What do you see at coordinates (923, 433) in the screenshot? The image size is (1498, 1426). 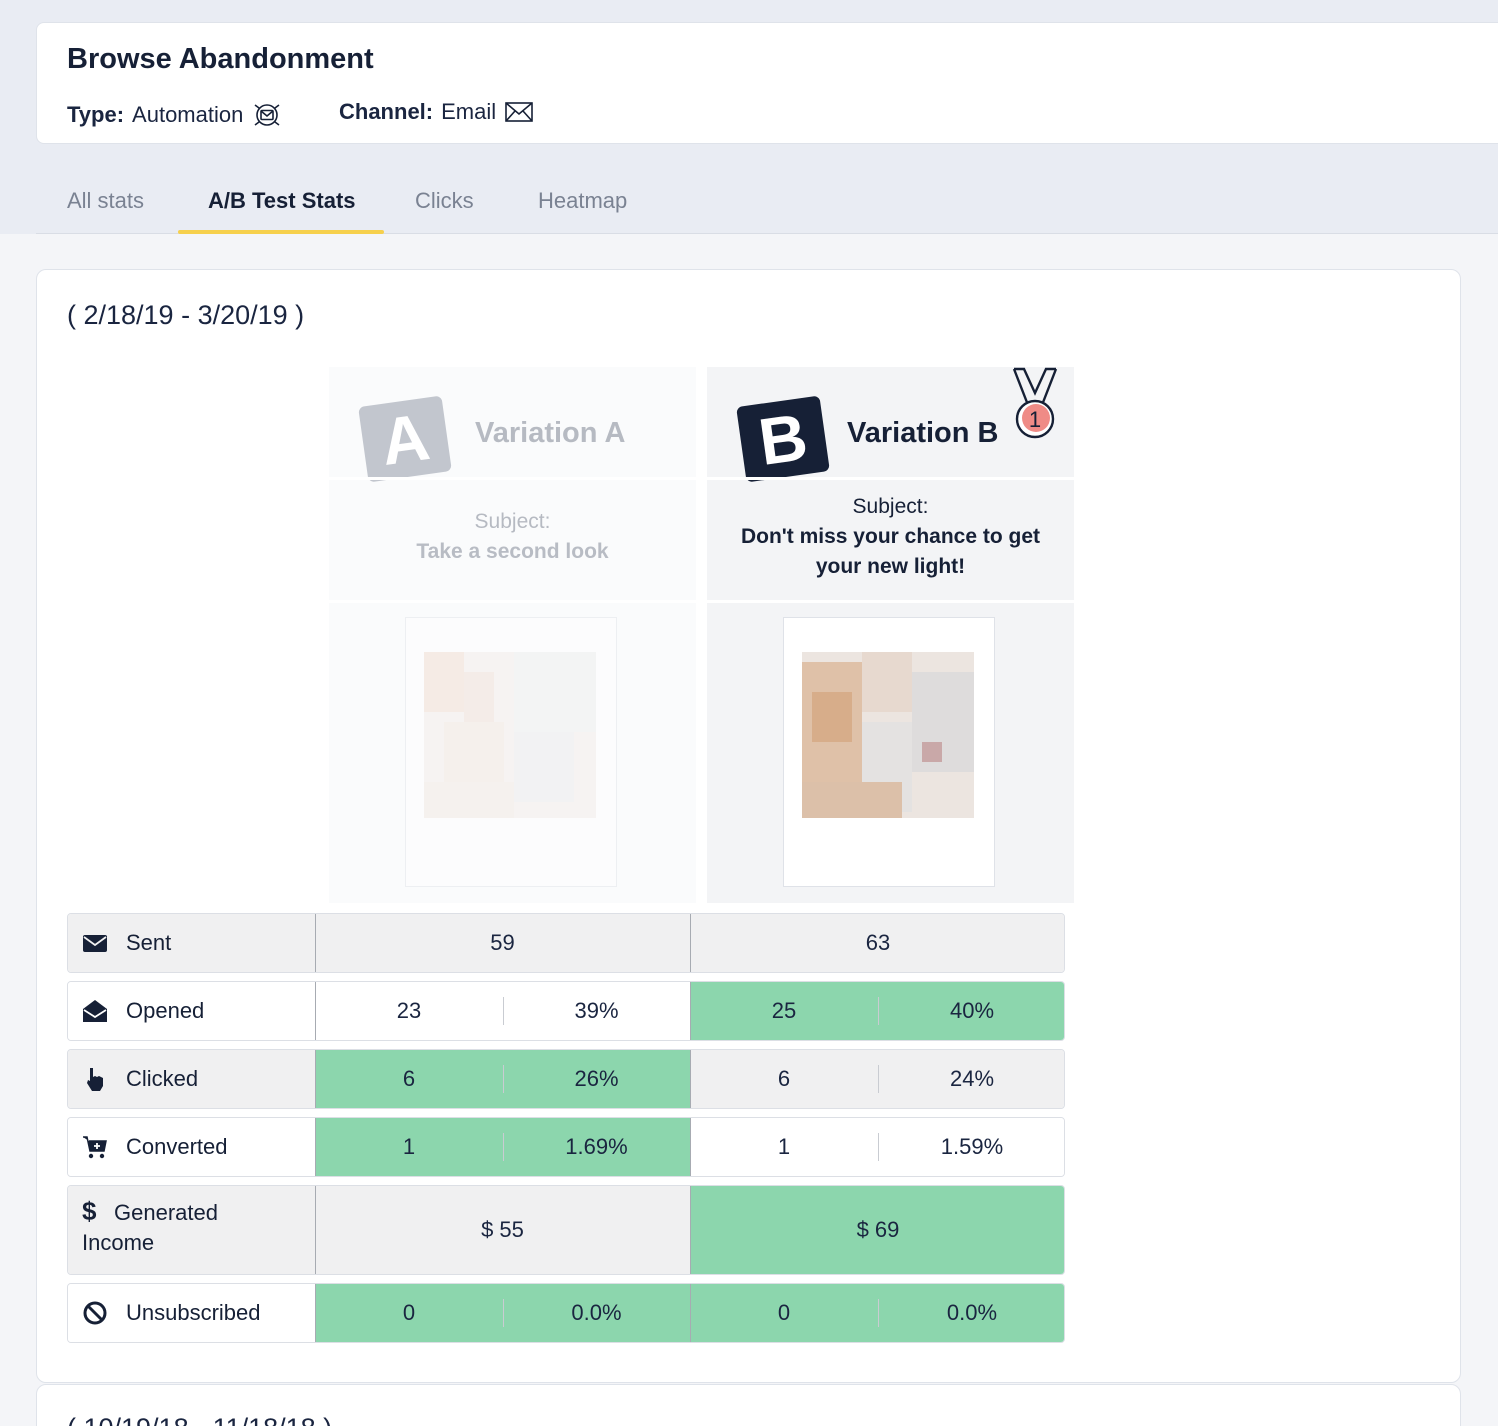 I see `variation-b-name: Variation B` at bounding box center [923, 433].